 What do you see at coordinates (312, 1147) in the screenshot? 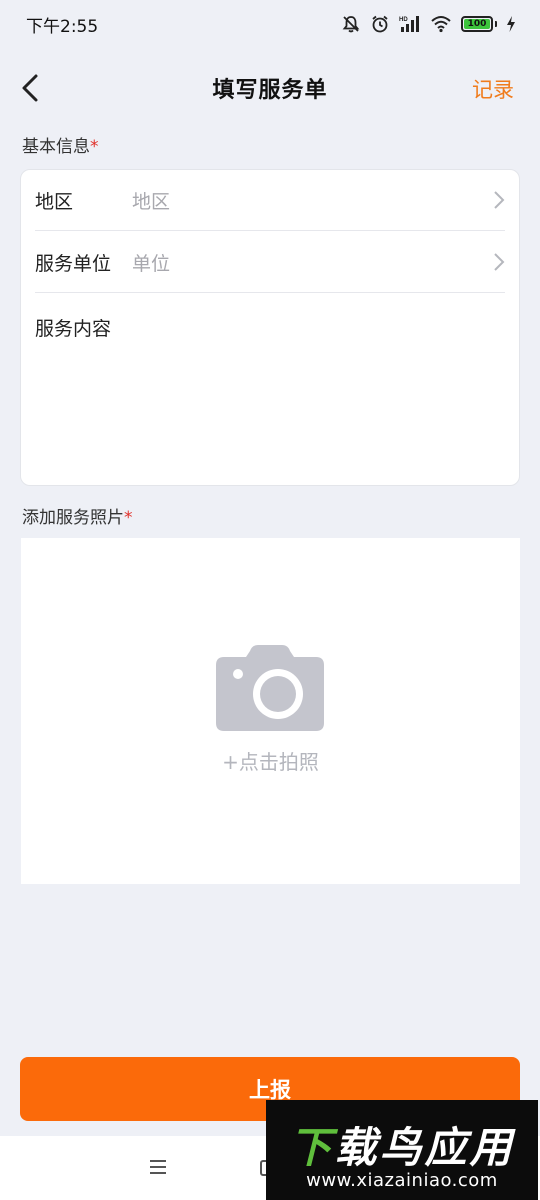
I see `watermark-brand-first: 下` at bounding box center [312, 1147].